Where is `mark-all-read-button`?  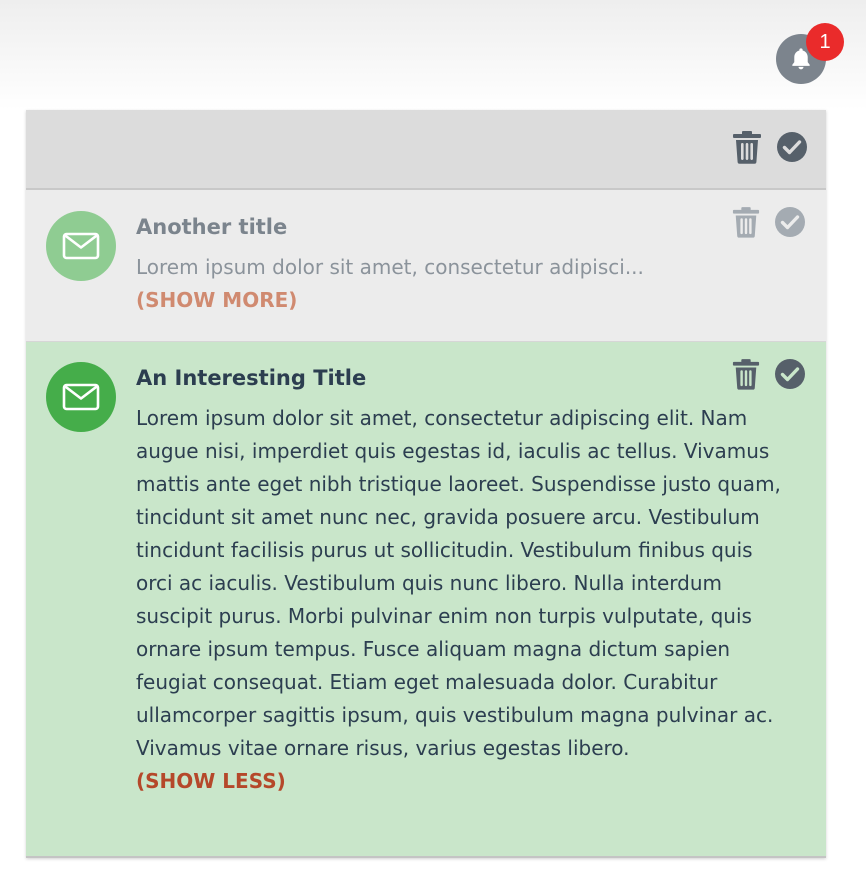
mark-all-read-button is located at coordinates (792, 147).